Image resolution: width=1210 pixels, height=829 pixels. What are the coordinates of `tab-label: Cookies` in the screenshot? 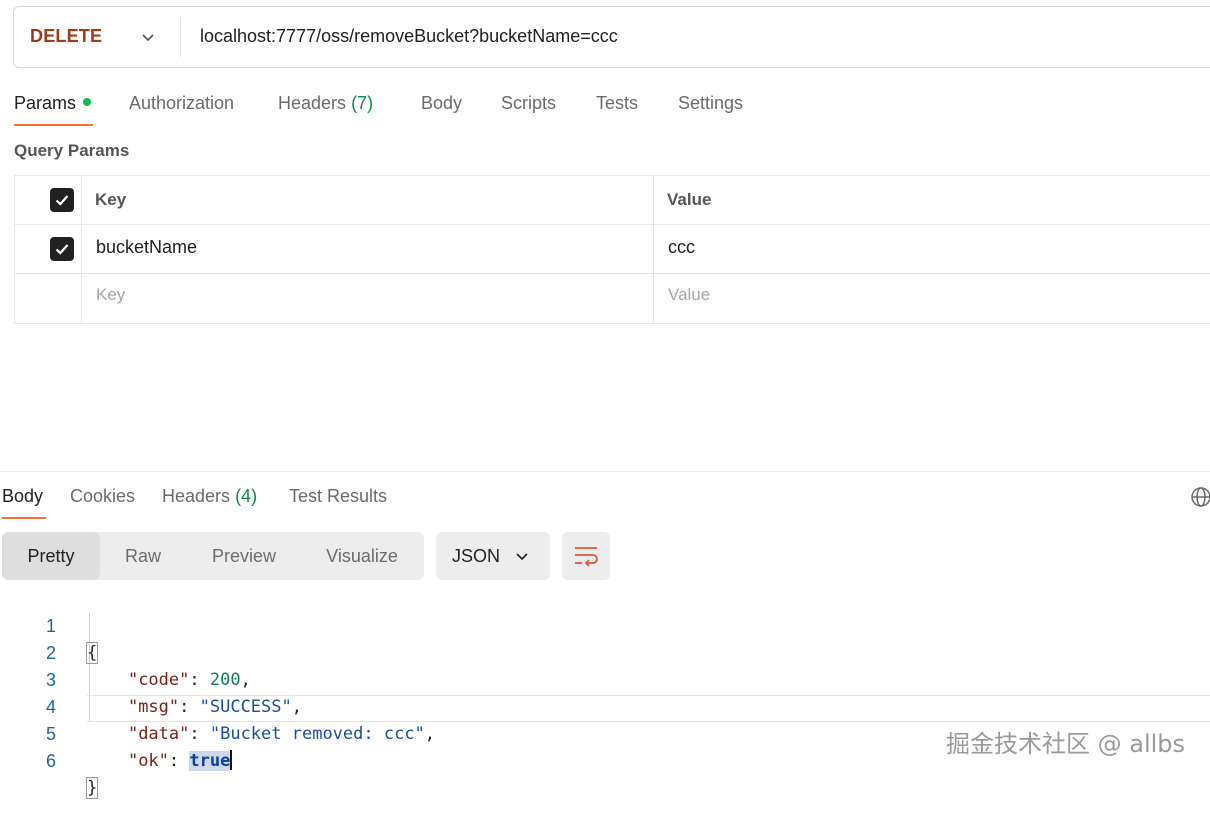 It's located at (103, 496).